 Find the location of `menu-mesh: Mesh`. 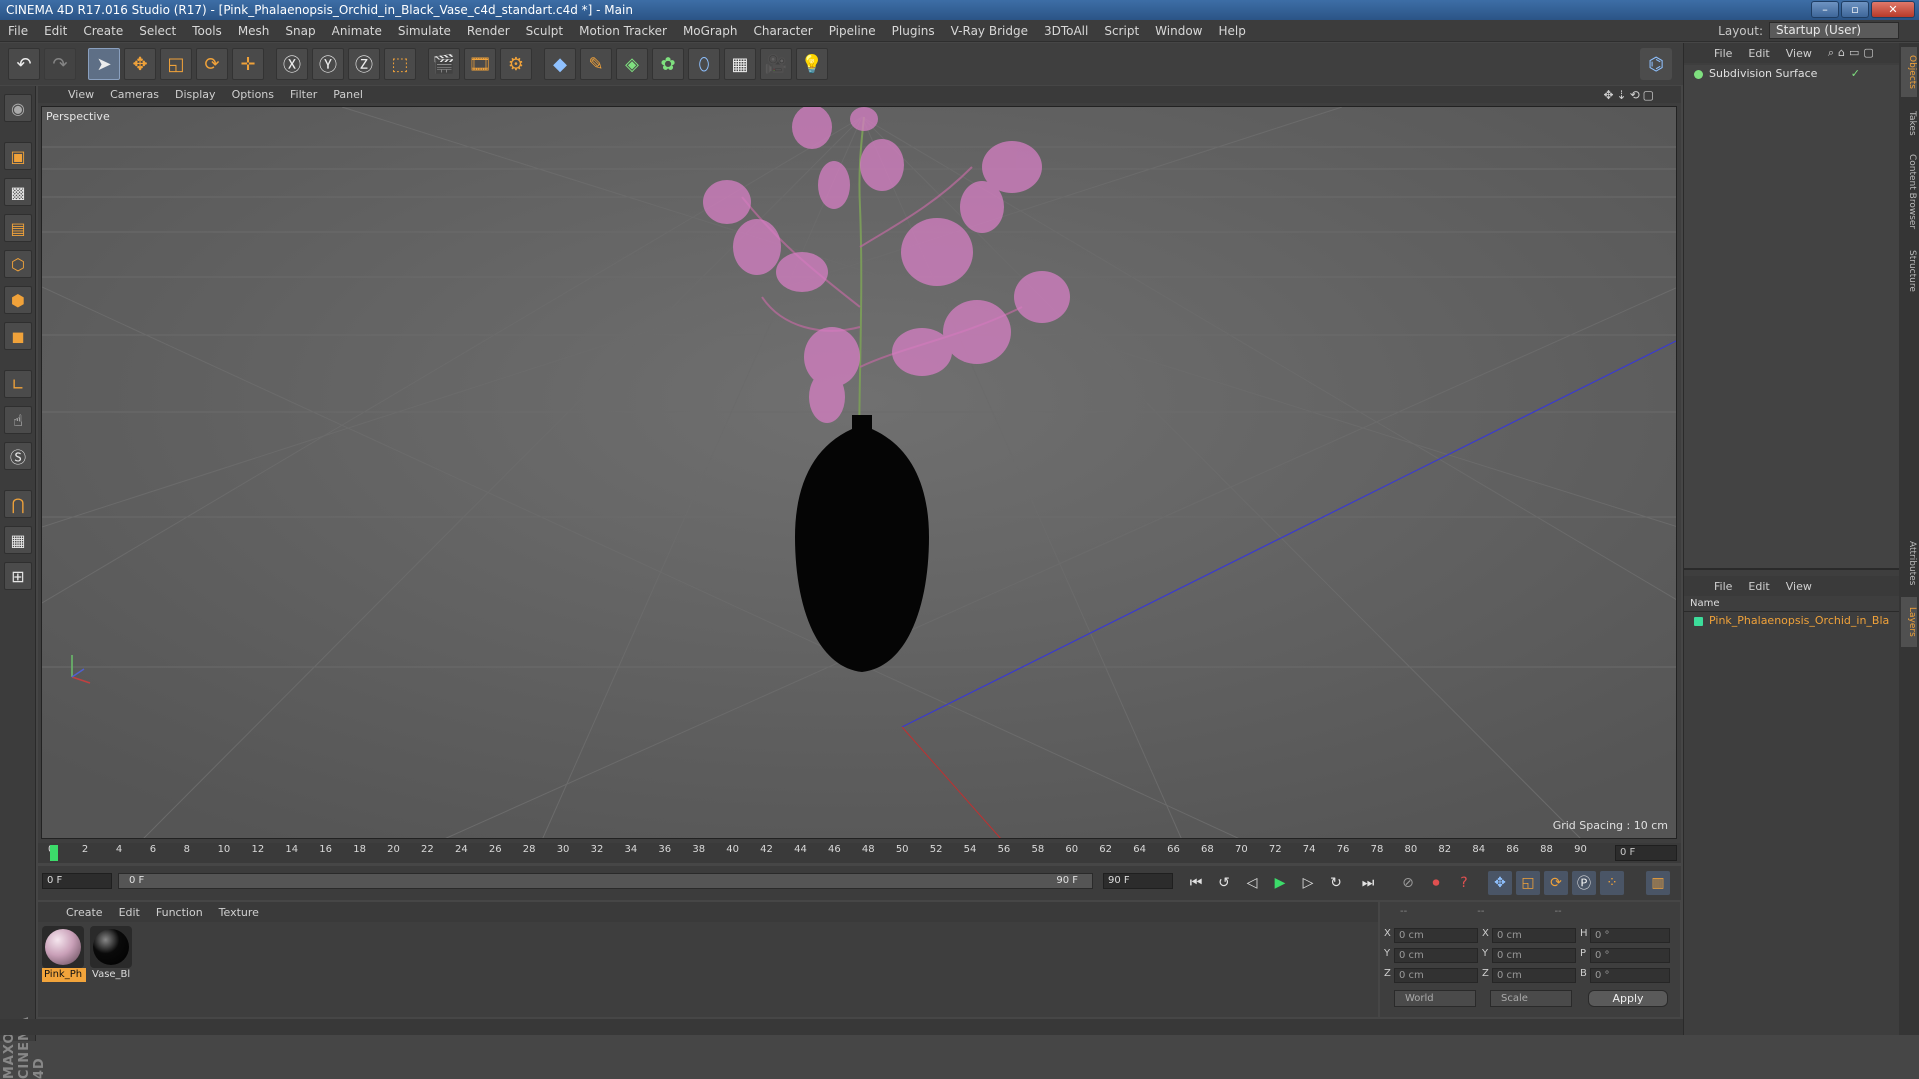

menu-mesh: Mesh is located at coordinates (254, 31).